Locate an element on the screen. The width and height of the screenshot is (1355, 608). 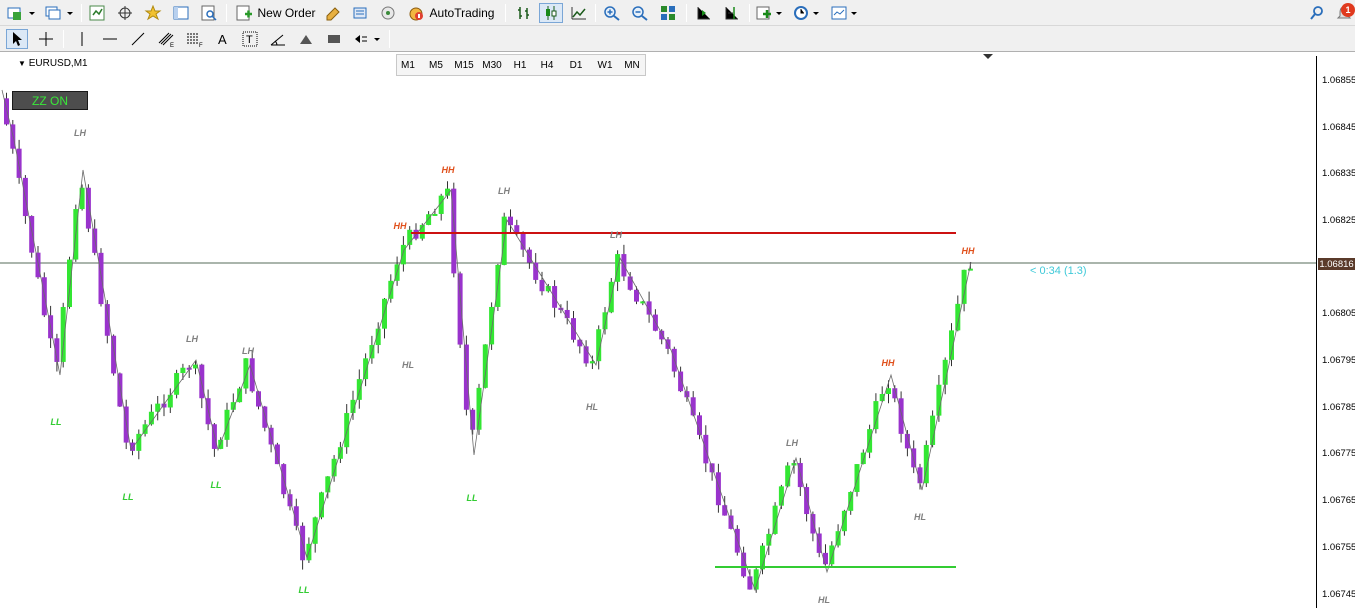
current-price-tag: 1.06816 is located at coordinates (1336, 264).